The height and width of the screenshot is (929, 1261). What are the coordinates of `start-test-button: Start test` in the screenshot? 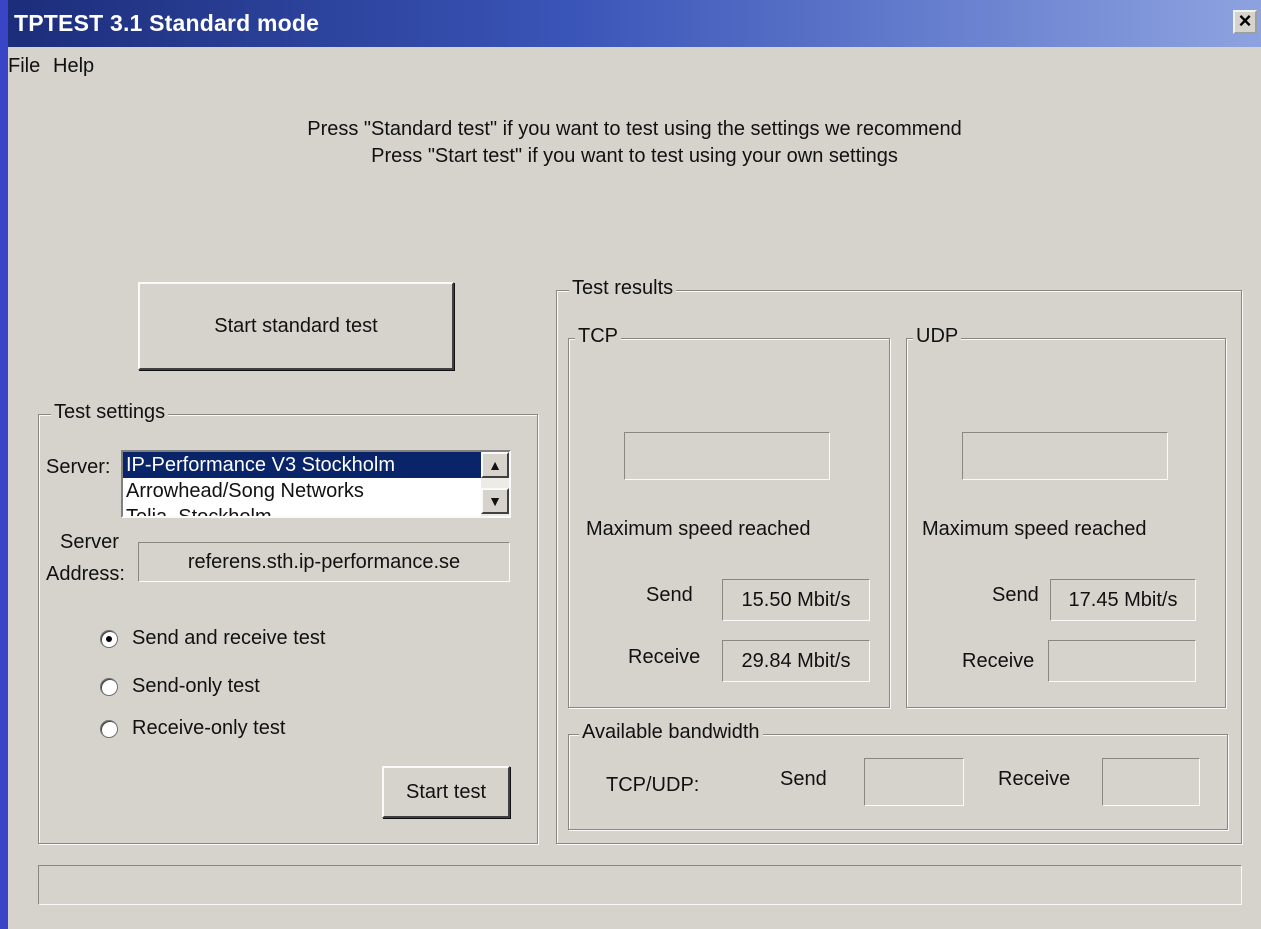 It's located at (446, 792).